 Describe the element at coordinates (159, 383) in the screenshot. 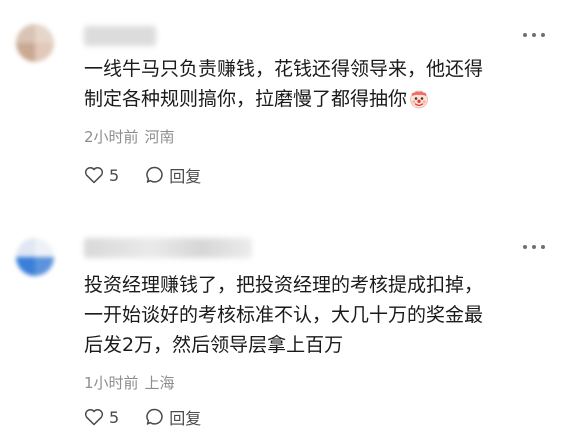

I see `comment-location: 上海` at that location.